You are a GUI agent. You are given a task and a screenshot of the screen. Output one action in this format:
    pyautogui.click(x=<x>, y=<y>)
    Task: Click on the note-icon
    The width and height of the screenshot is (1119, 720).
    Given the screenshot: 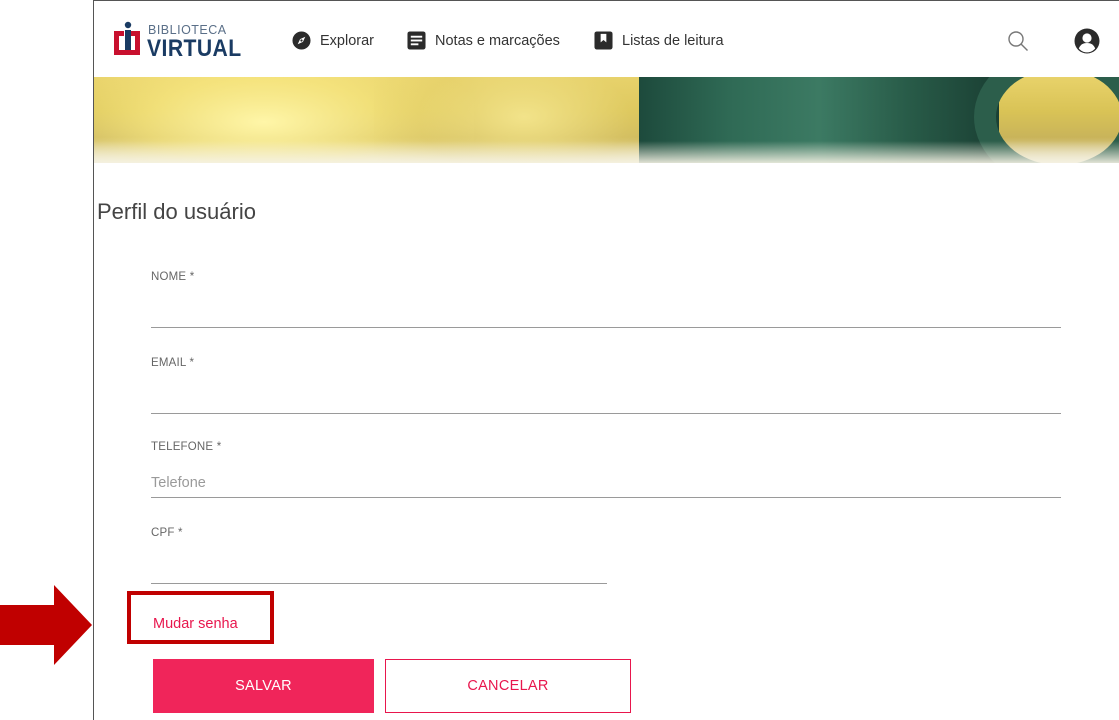 What is the action you would take?
    pyautogui.click(x=416, y=40)
    